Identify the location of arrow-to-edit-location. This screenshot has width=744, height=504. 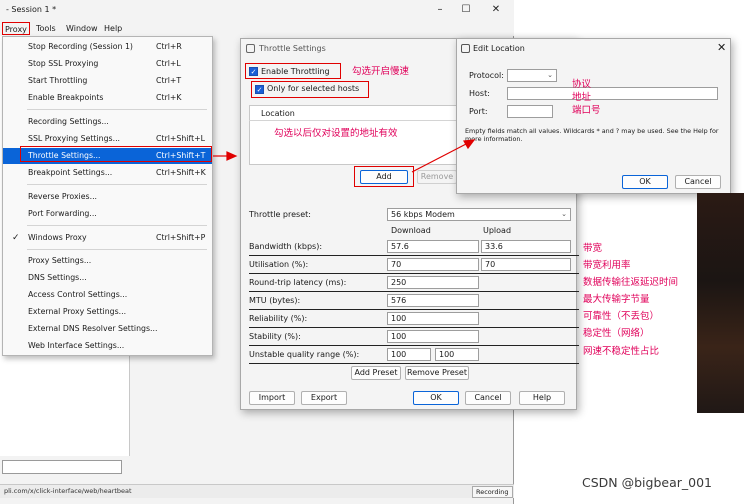
(440, 157).